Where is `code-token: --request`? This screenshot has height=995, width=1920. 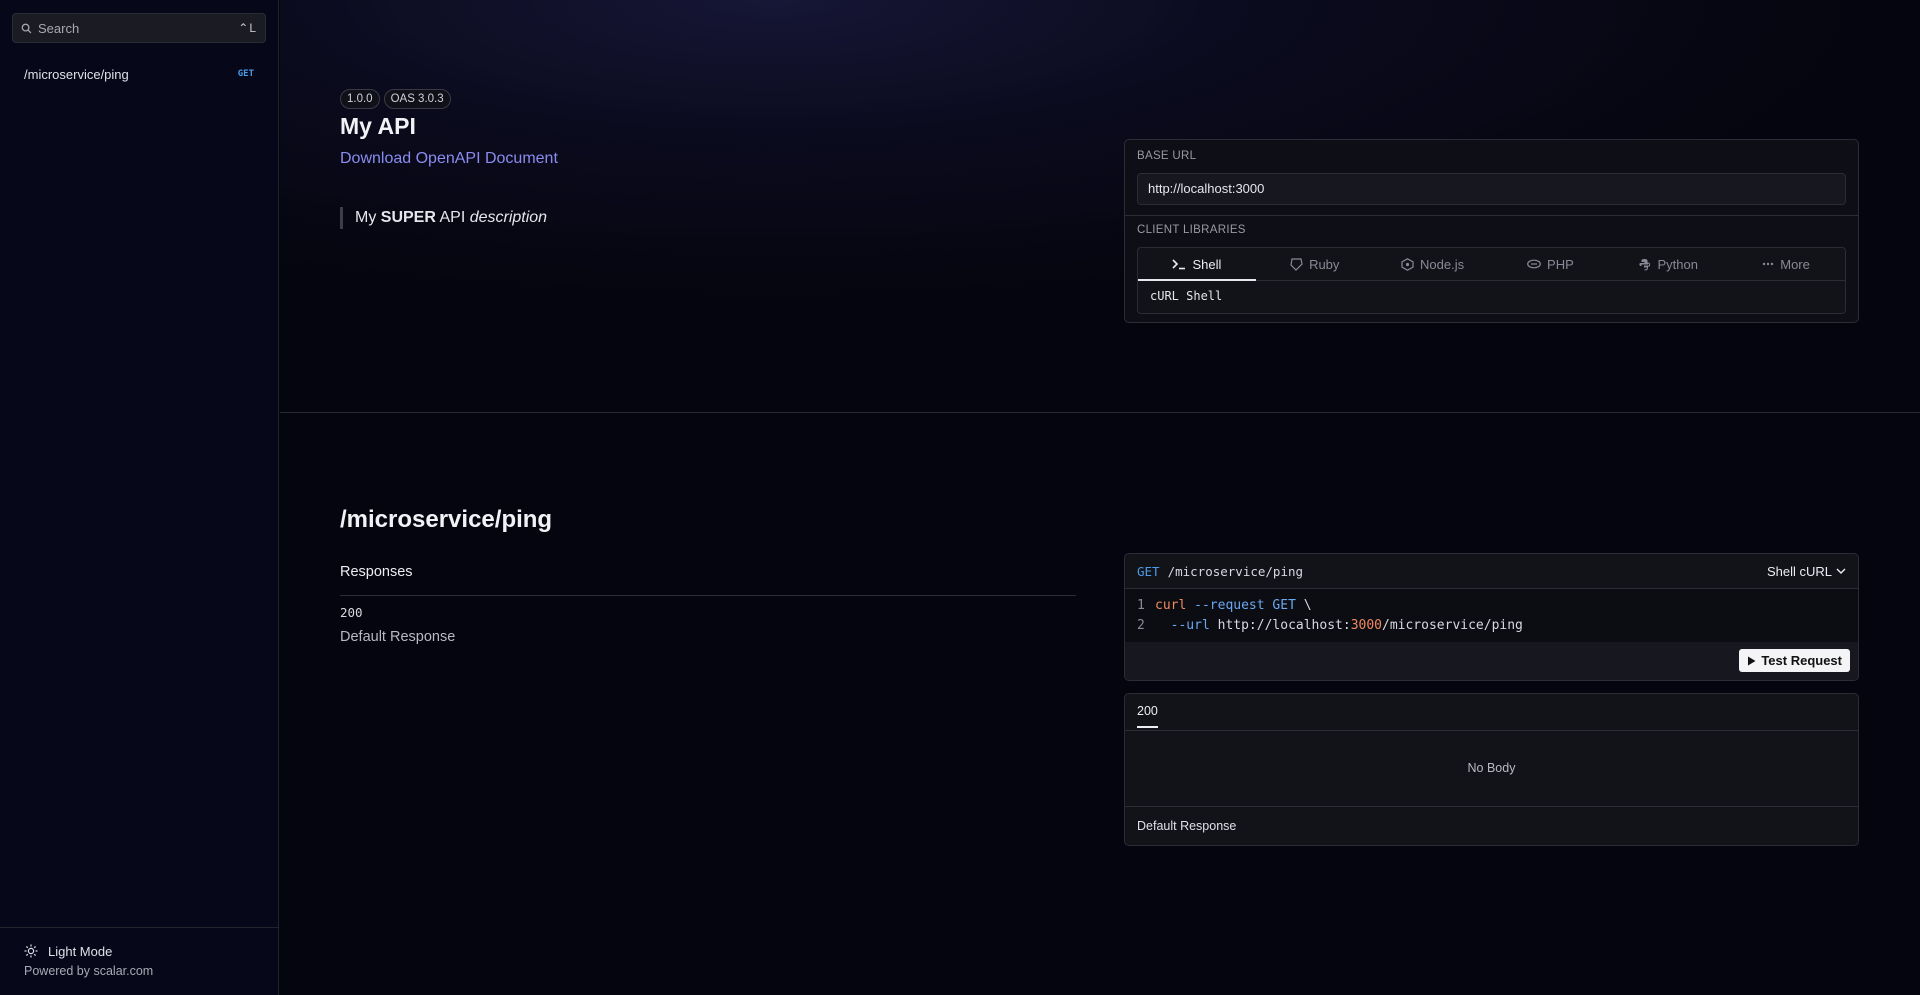
code-token: --request is located at coordinates (1229, 605).